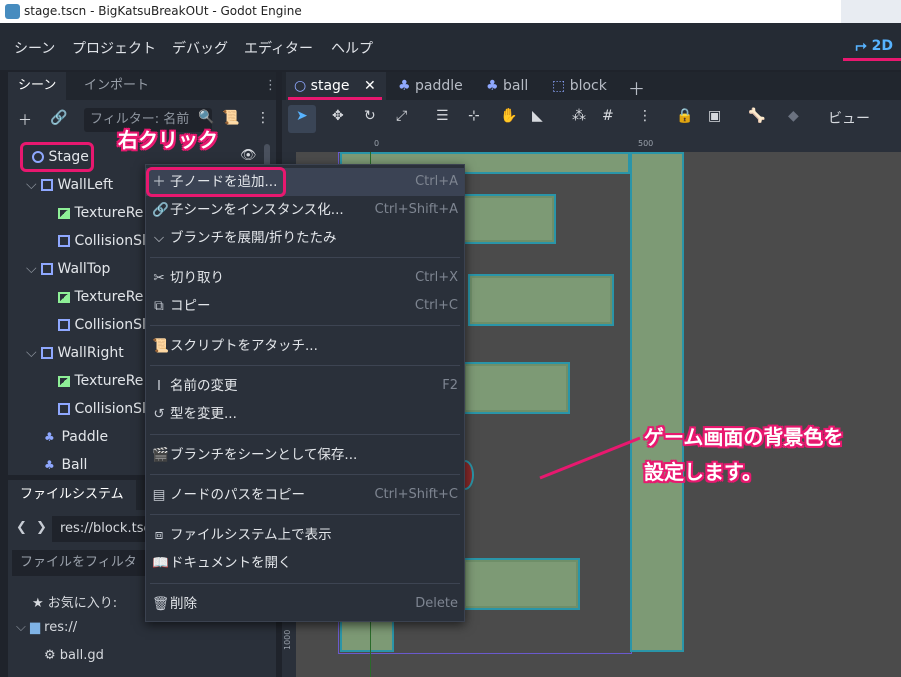 This screenshot has width=901, height=677. What do you see at coordinates (439, 86) in the screenshot?
I see `scene-tab-label: paddle` at bounding box center [439, 86].